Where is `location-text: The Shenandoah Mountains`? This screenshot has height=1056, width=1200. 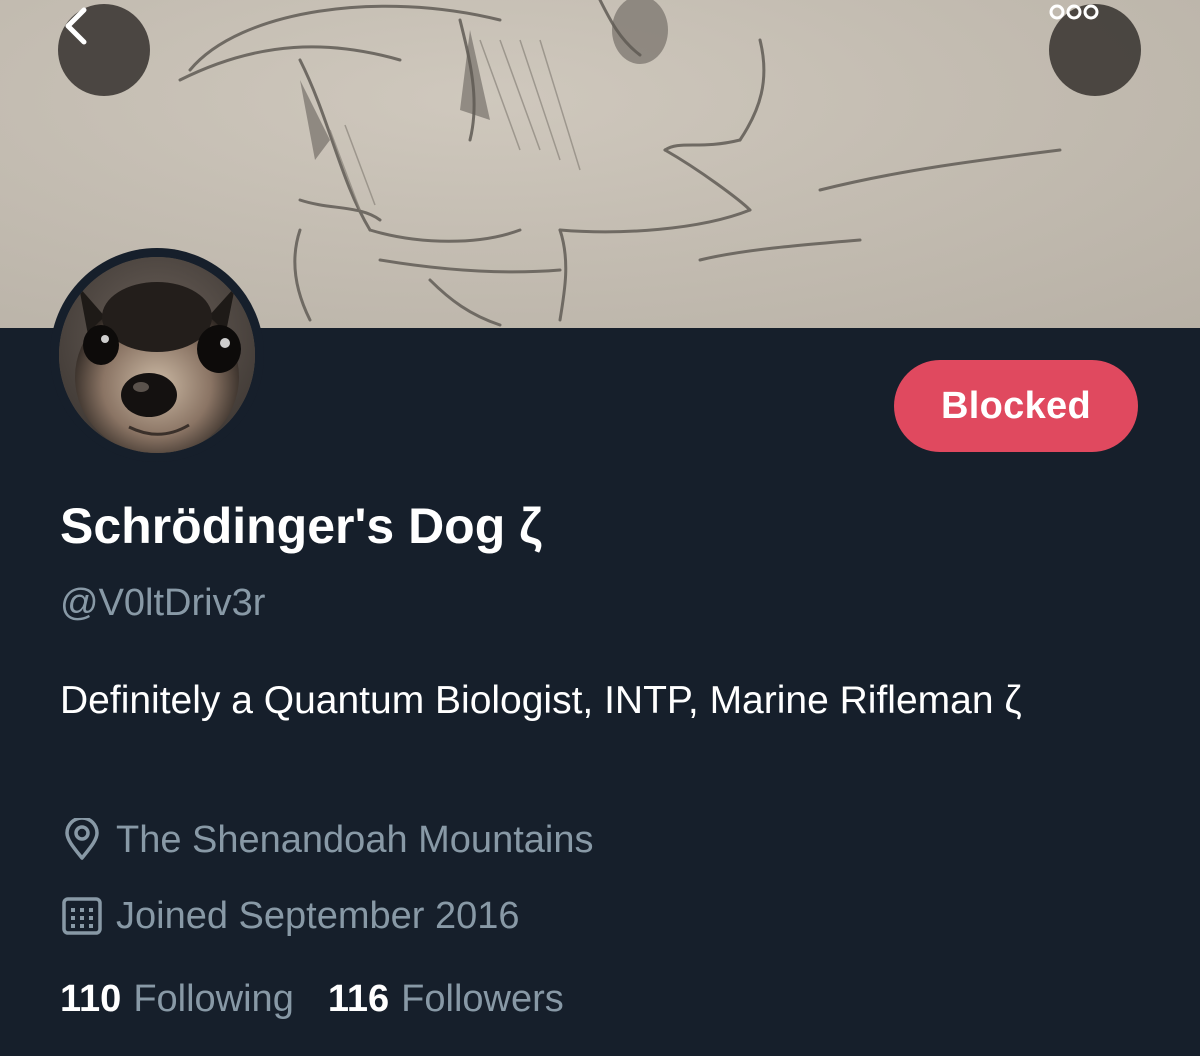
location-text: The Shenandoah Mountains is located at coordinates (355, 839).